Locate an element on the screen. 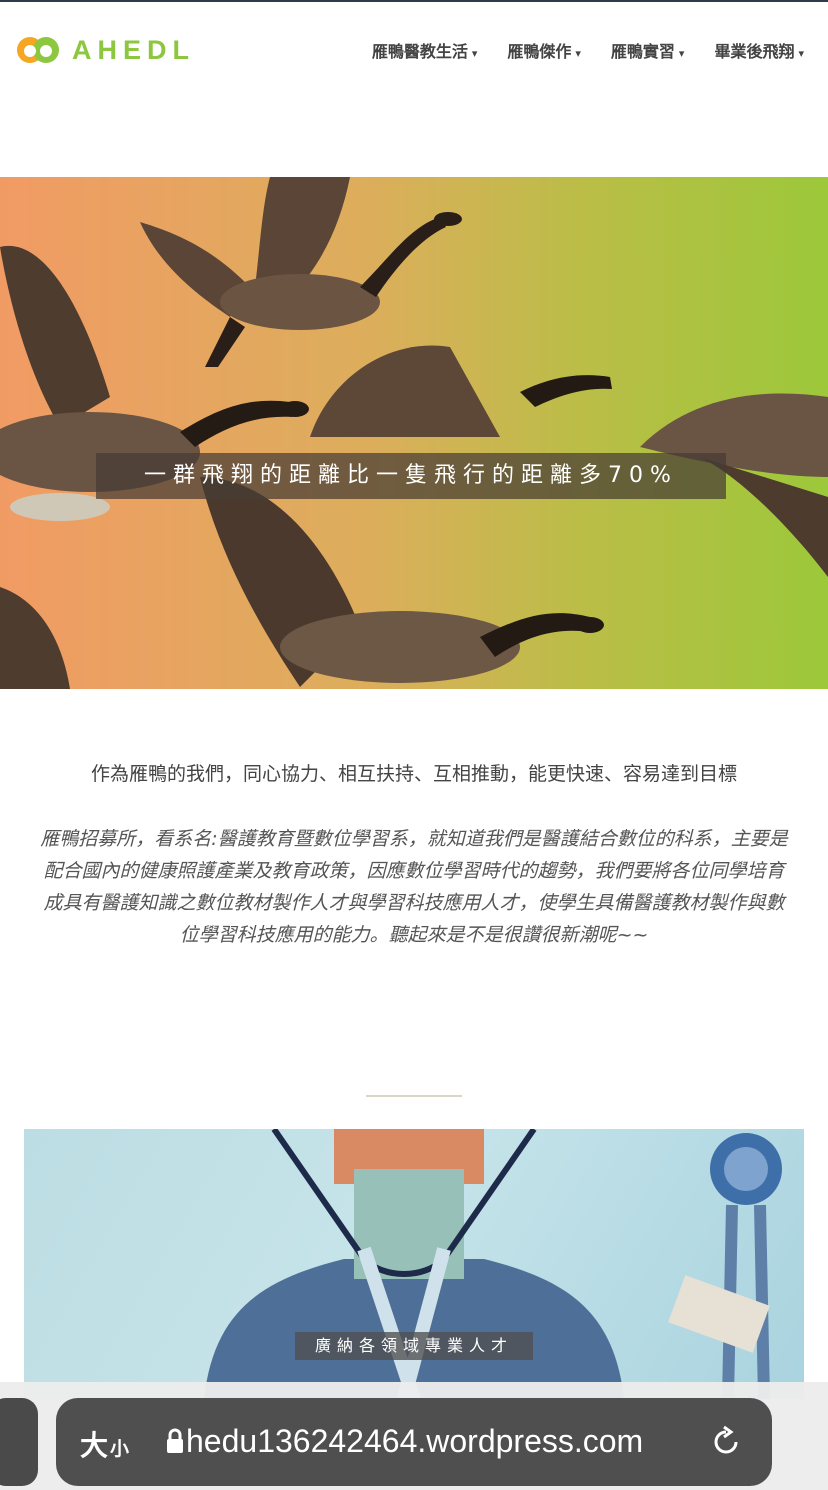 The height and width of the screenshot is (1490, 828). nav-item-works: 雁鴨傑作 ▾ is located at coordinates (544, 50).